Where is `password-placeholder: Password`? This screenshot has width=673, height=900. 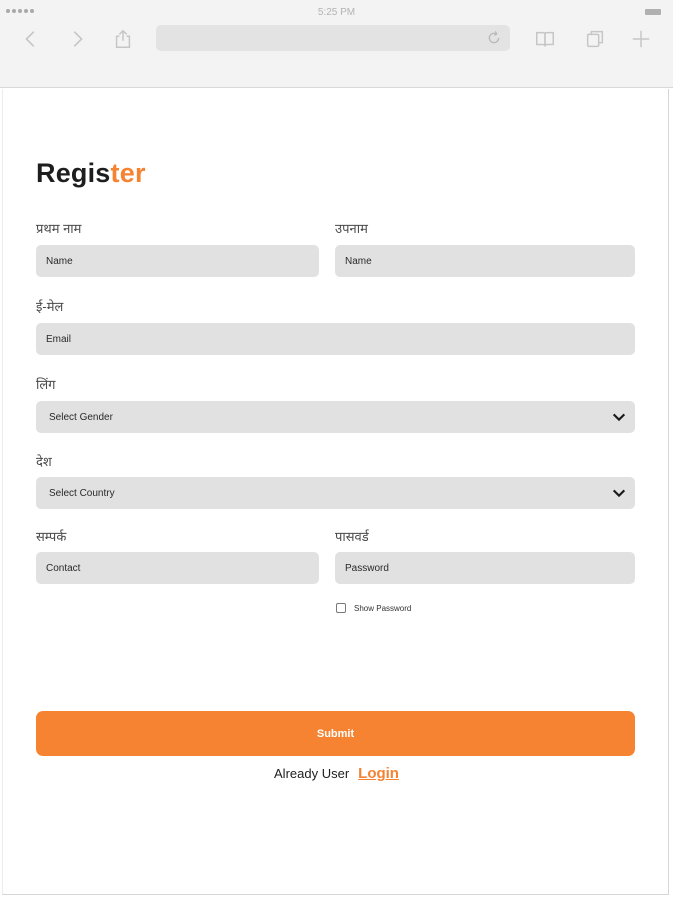
password-placeholder: Password is located at coordinates (367, 568).